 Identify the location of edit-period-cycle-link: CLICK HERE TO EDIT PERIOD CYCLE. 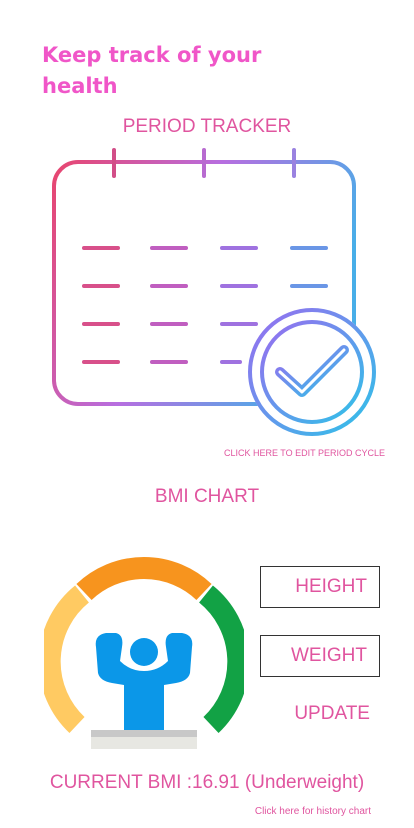
(282, 453).